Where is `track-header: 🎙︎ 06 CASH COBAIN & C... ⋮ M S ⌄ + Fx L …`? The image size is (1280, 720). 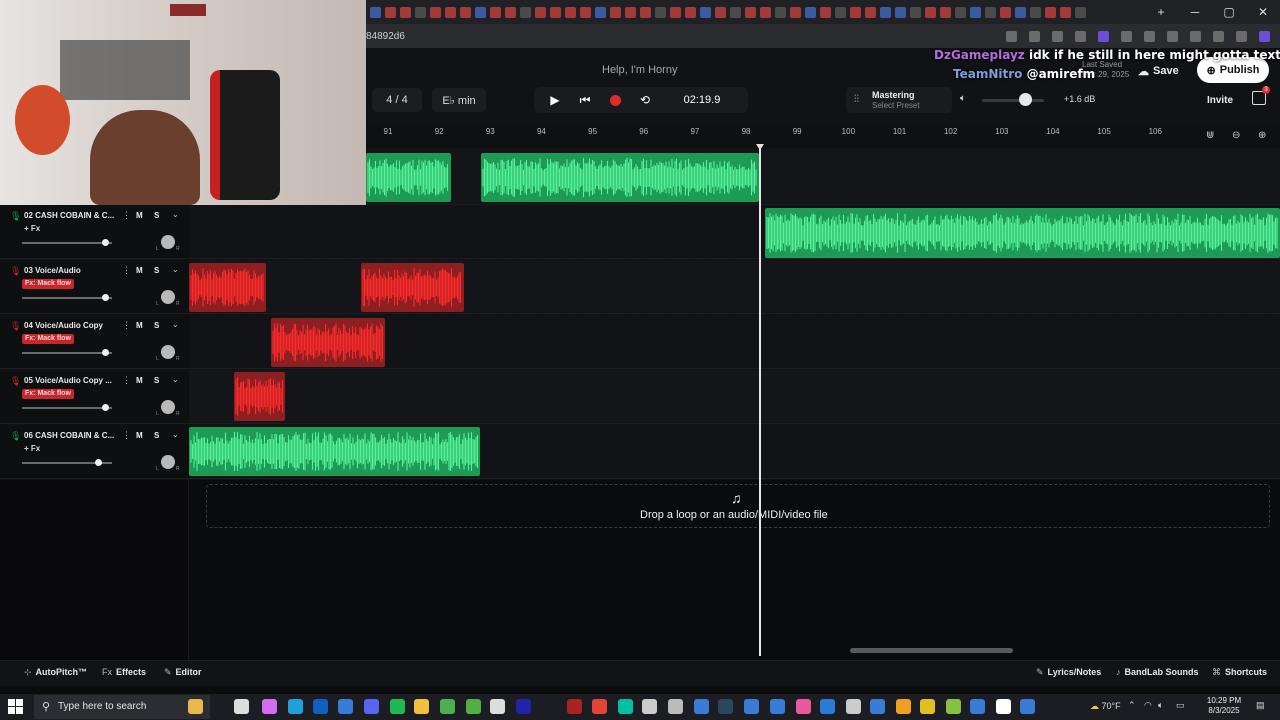
track-header: 🎙︎ 06 CASH COBAIN & C... ⋮ M S ⌄ + Fx L … is located at coordinates (94, 452).